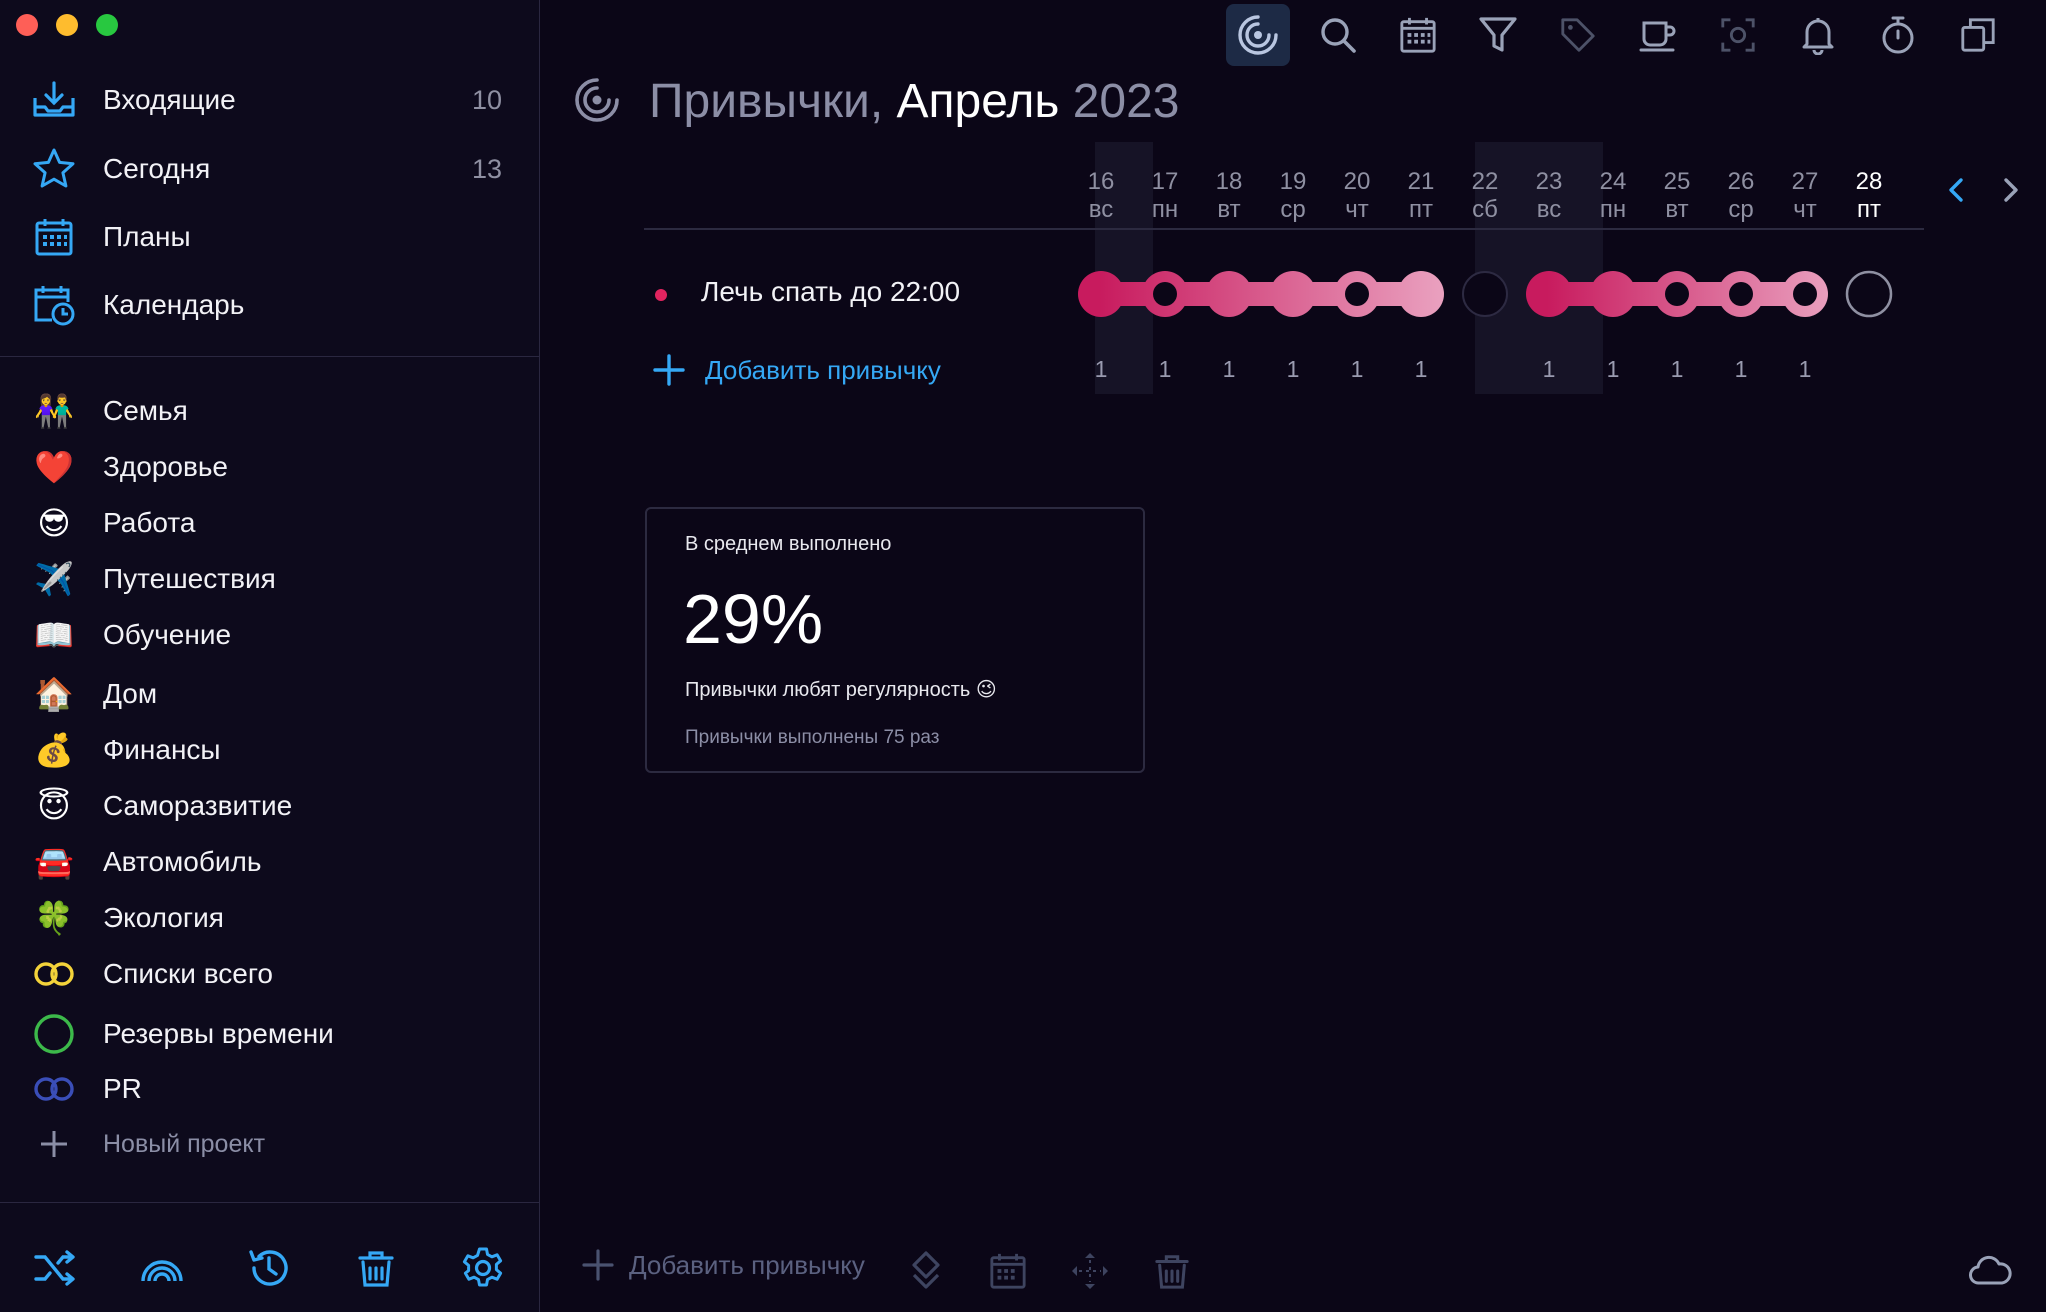 The image size is (2046, 1312). Describe the element at coordinates (167, 634) in the screenshot. I see `project-label: Обучение` at that location.